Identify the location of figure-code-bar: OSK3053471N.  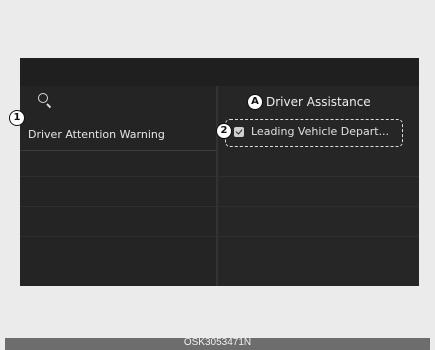
(217, 343).